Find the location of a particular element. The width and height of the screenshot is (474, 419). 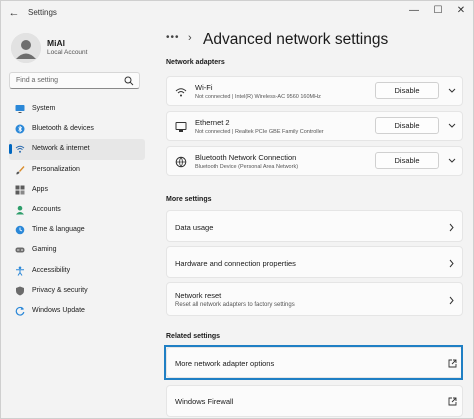

sidebar-item-label: Windows Update is located at coordinates (58, 310).